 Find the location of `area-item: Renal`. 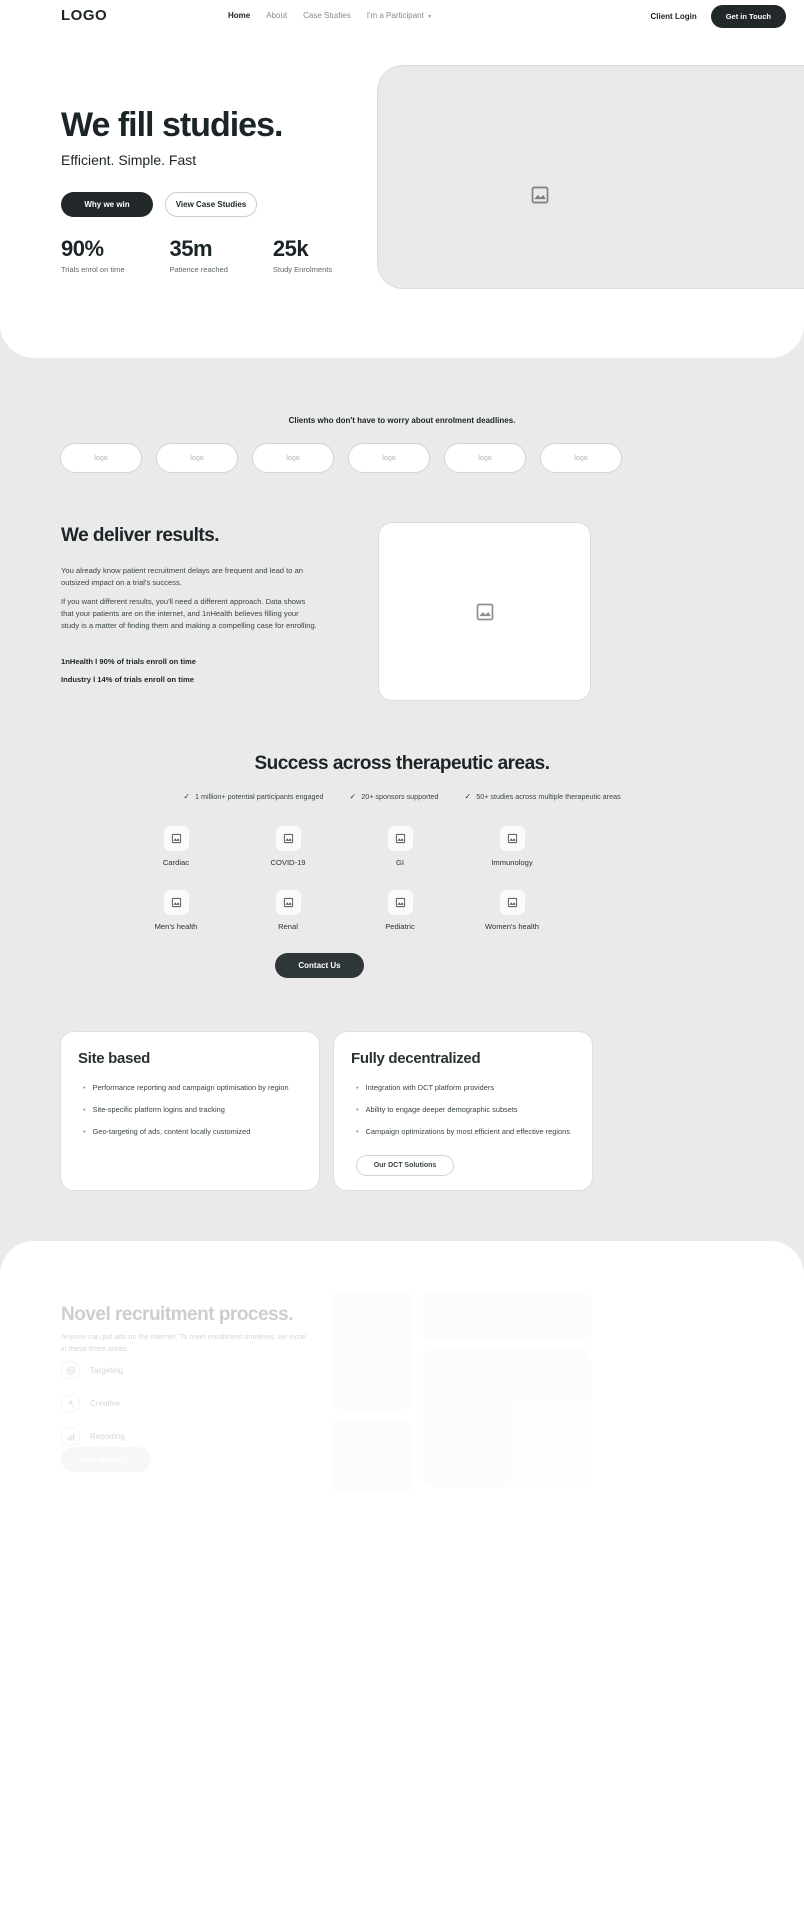

area-item: Renal is located at coordinates (288, 910).